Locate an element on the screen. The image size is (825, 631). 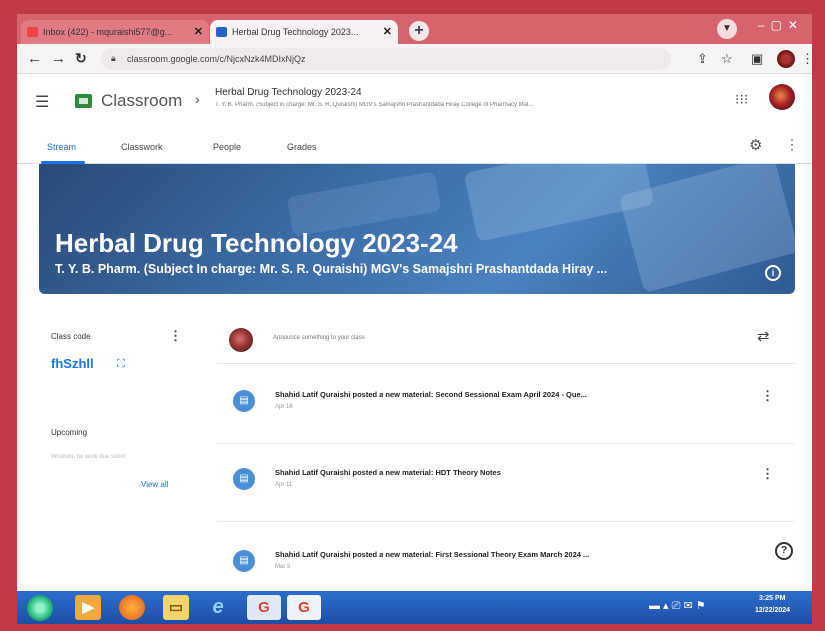
post-date: Apr 11 is located at coordinates (284, 485).